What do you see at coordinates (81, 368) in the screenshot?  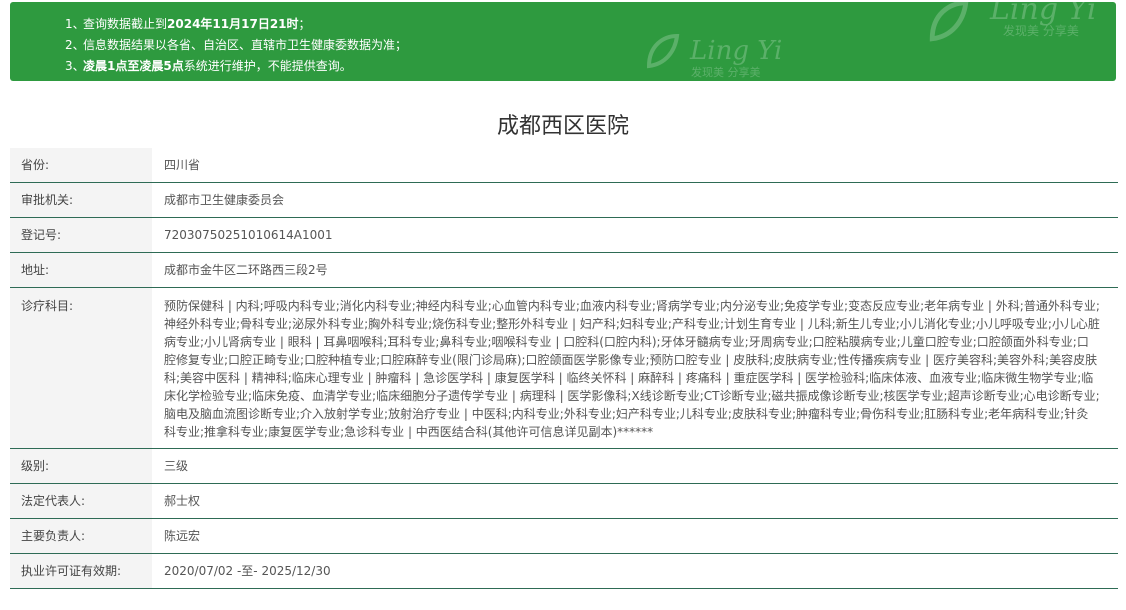 I see `field-label: 诊疗科目:` at bounding box center [81, 368].